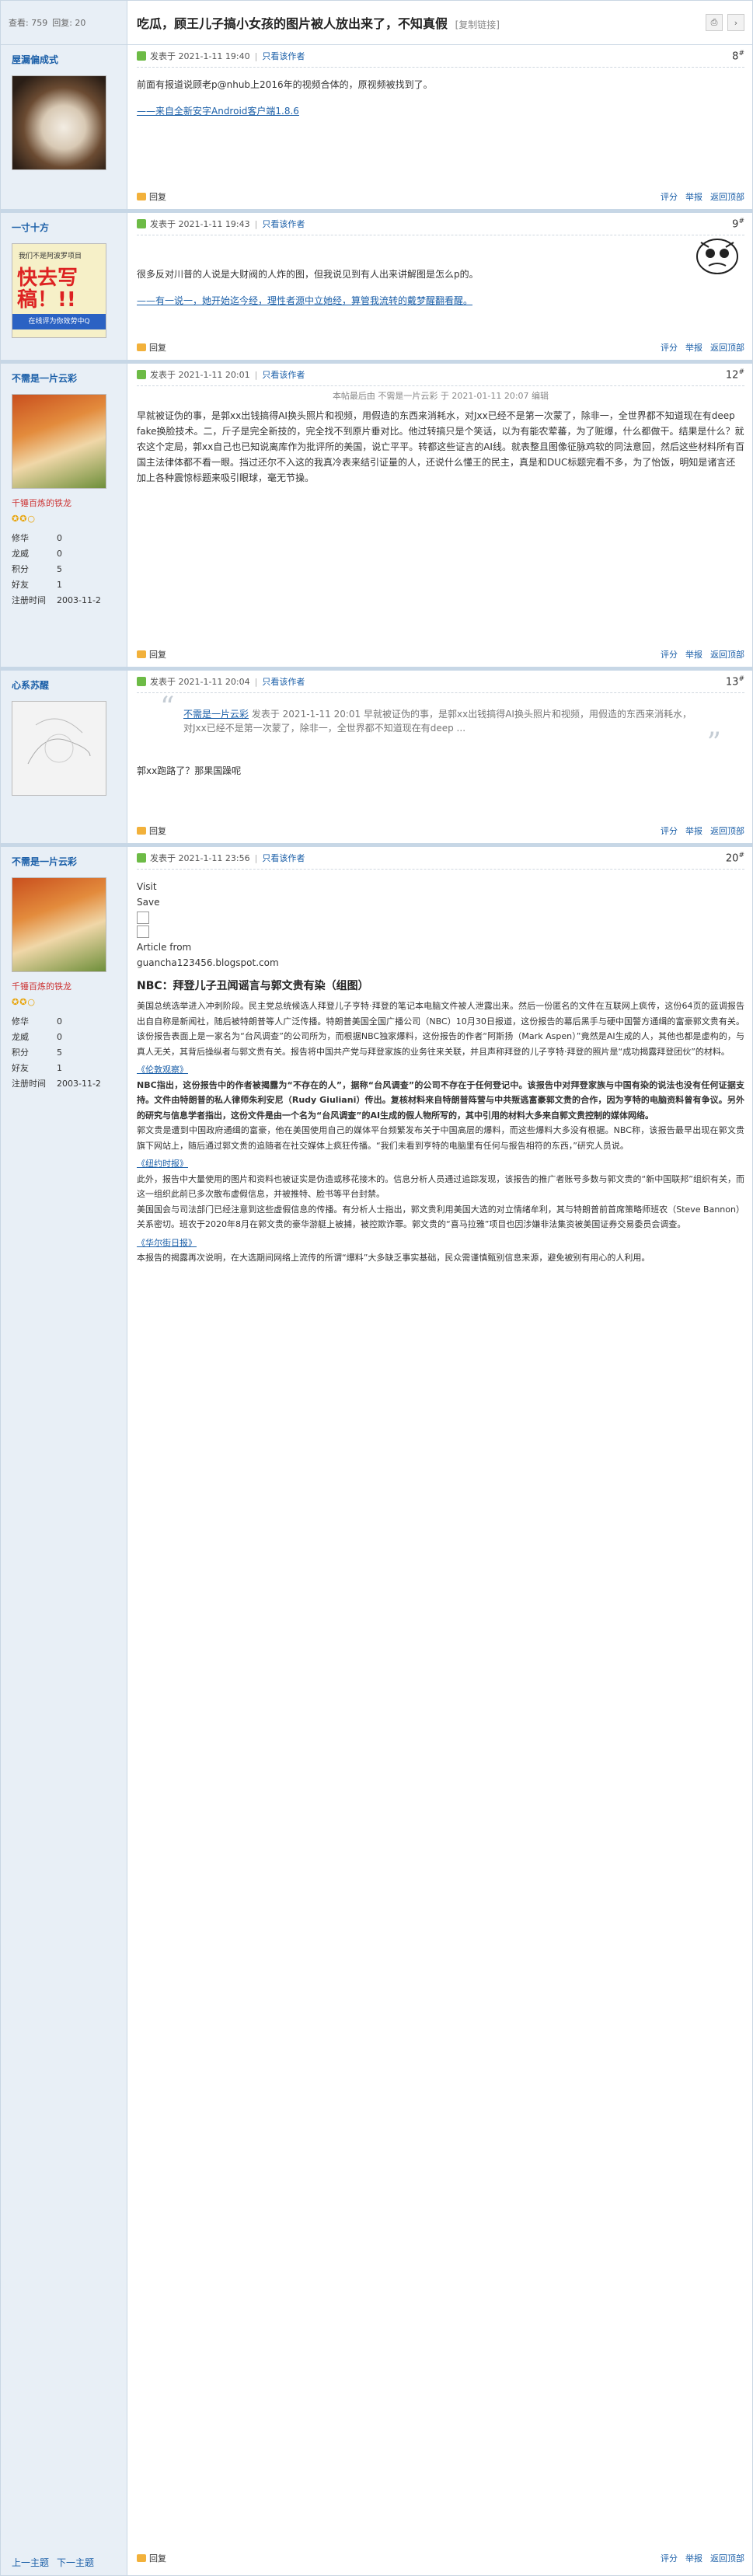 The width and height of the screenshot is (753, 2576). What do you see at coordinates (734, 375) in the screenshot?
I see `floor-number: 12#` at bounding box center [734, 375].